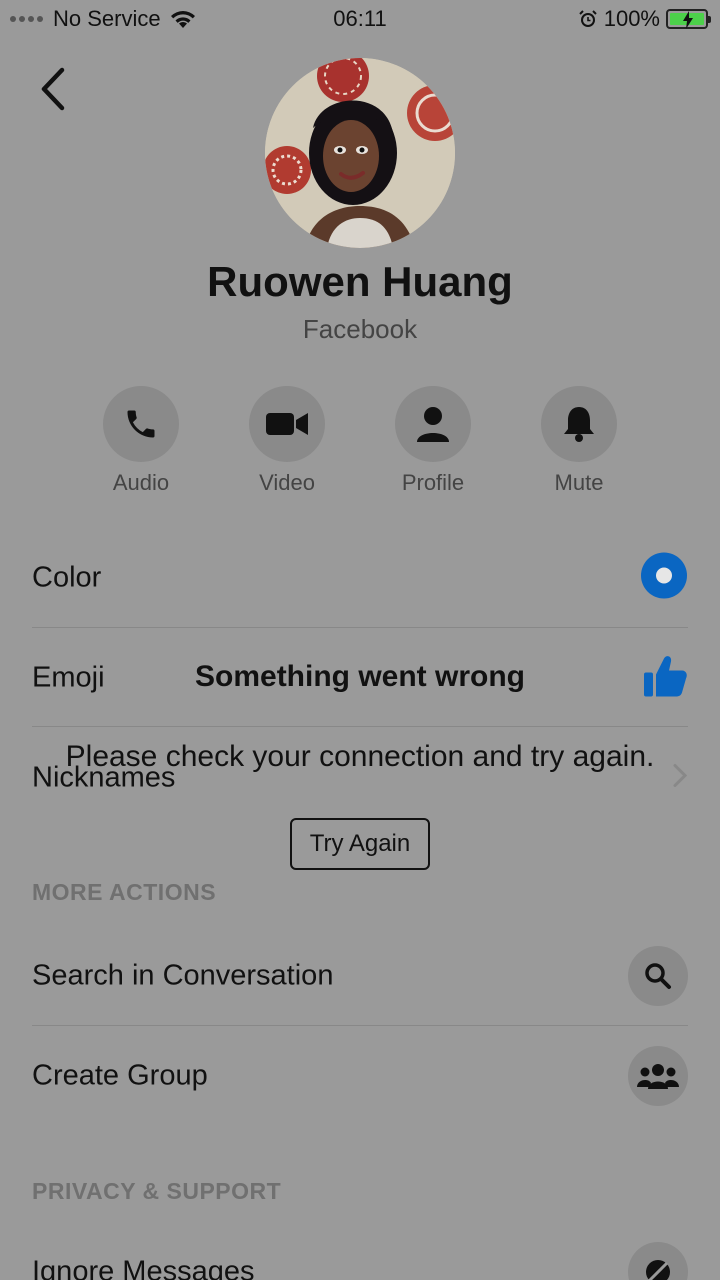 Image resolution: width=720 pixels, height=1280 pixels. What do you see at coordinates (658, 1261) in the screenshot?
I see `ignore-icon` at bounding box center [658, 1261].